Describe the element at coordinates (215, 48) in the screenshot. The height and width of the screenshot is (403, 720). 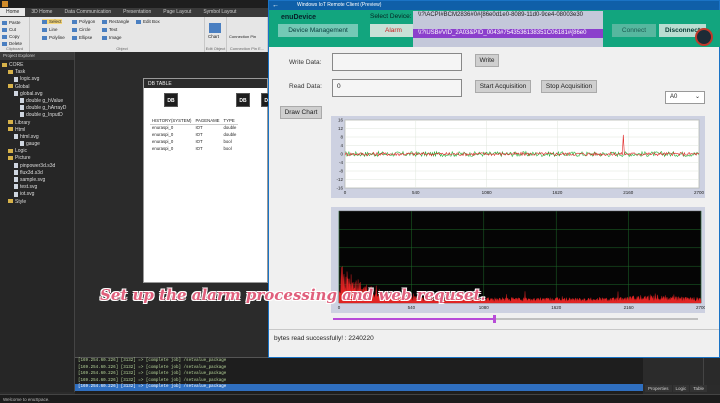
I see `edit-object-caption: Edit Object` at that location.